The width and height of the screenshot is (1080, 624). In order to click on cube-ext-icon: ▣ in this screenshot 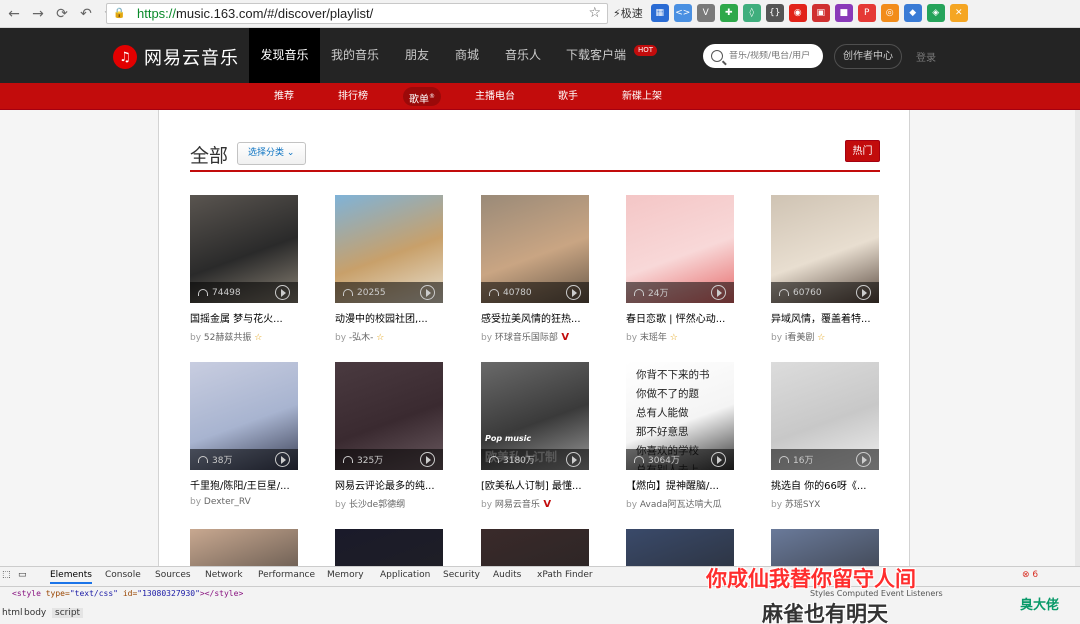, I will do `click(820, 13)`.